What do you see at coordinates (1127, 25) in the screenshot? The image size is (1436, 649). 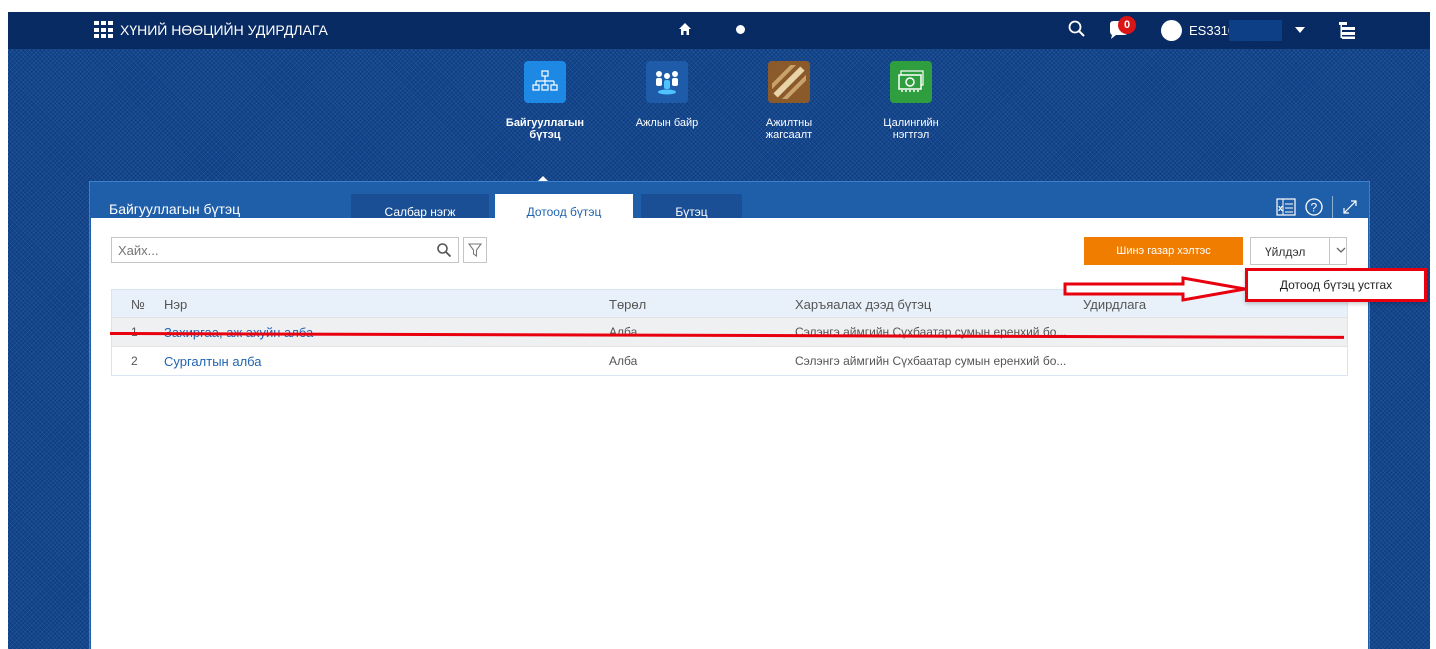 I see `notification-badge: 0` at bounding box center [1127, 25].